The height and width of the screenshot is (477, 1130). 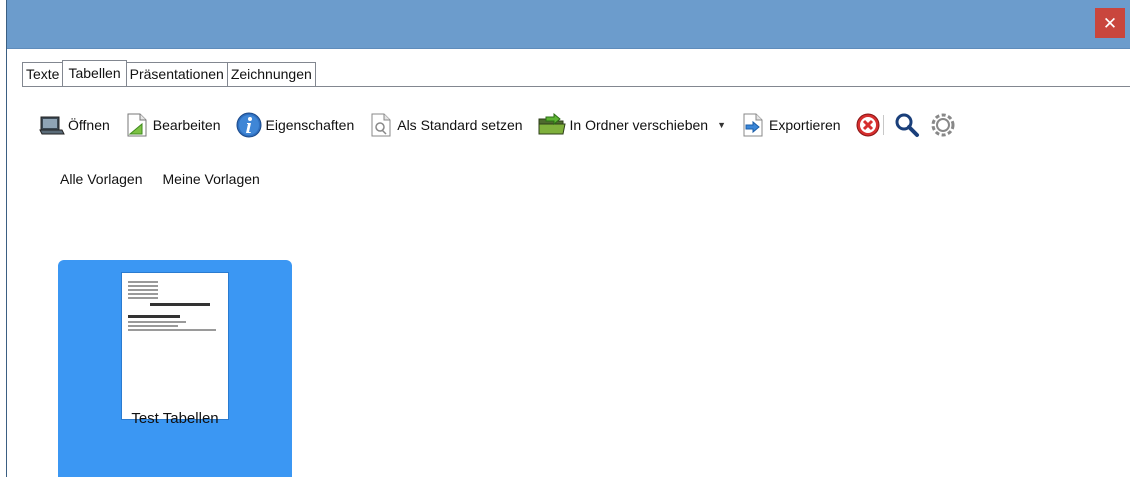 I want to click on title-bar: ✕, so click(x=568, y=24).